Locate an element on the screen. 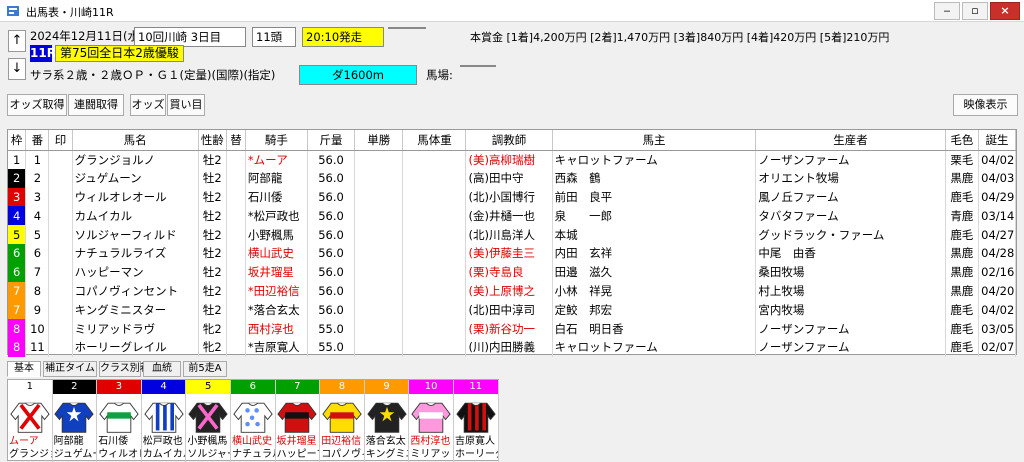 Image resolution: width=1024 pixels, height=462 pixels. odds-button: オッズ is located at coordinates (148, 105).